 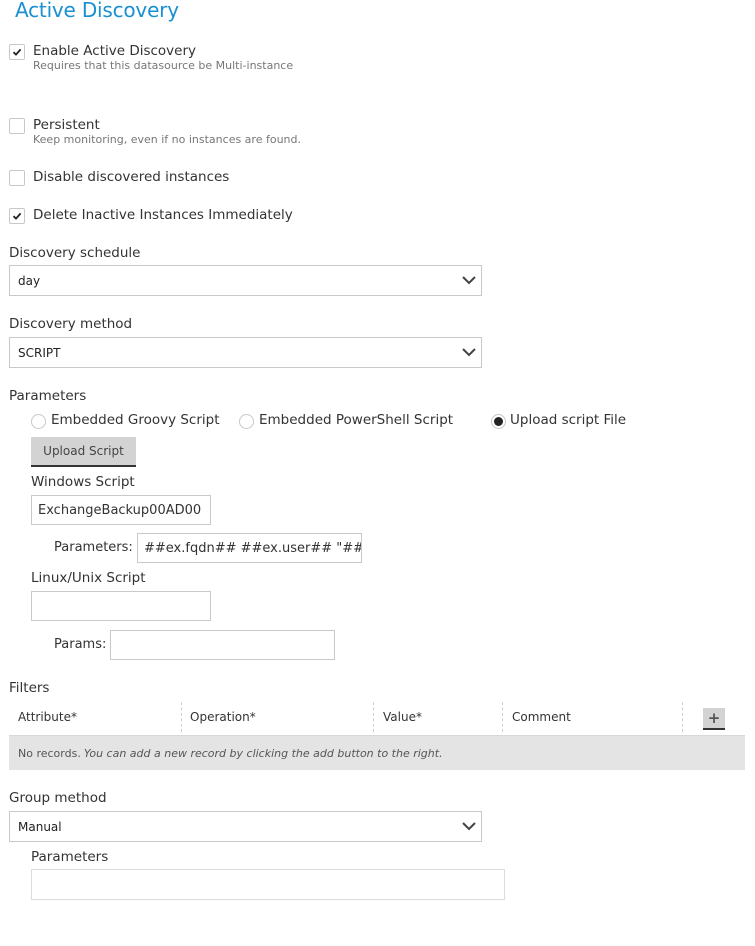 What do you see at coordinates (135, 420) in the screenshot?
I see `radio-embedded-groovy-label: Embedded Groovy Script` at bounding box center [135, 420].